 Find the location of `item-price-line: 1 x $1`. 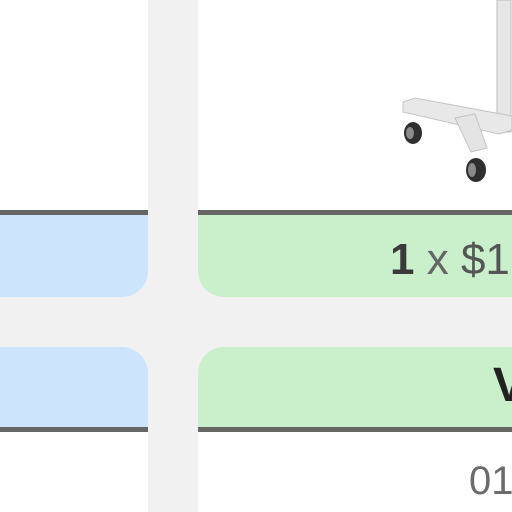

item-price-line: 1 x $1 is located at coordinates (450, 260).